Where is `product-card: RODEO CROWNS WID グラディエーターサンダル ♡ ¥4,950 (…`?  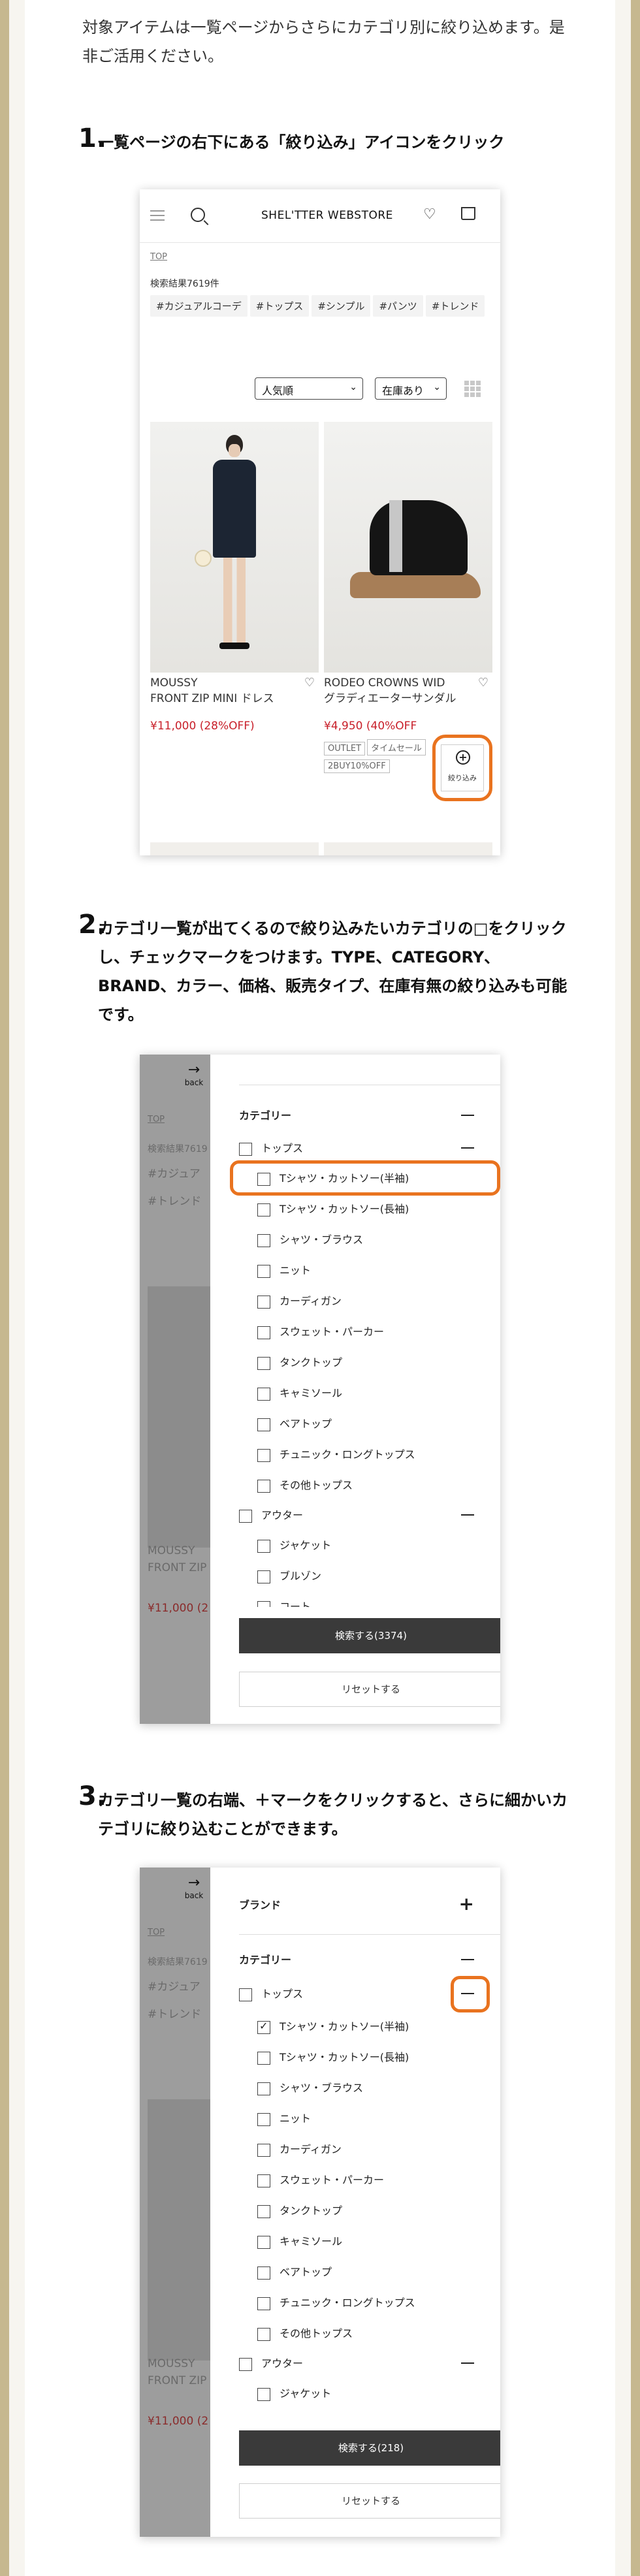 product-card: RODEO CROWNS WID グラディエーターサンダル ♡ ¥4,950 (… is located at coordinates (408, 599).